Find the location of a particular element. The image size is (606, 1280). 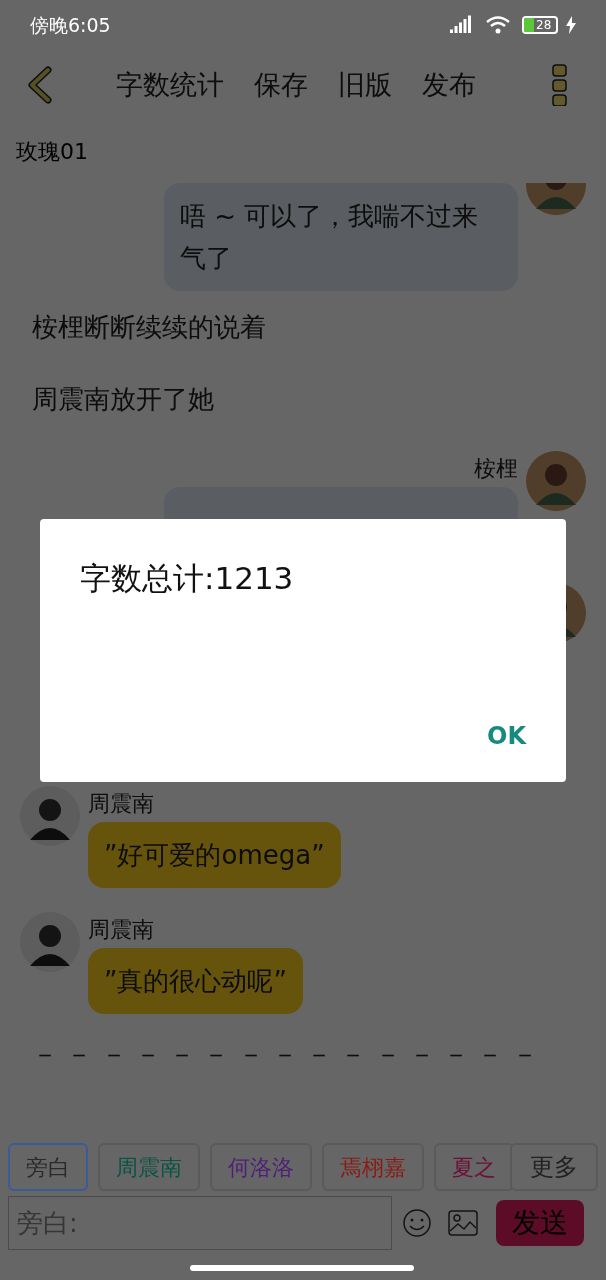

signal-icon is located at coordinates (462, 25).